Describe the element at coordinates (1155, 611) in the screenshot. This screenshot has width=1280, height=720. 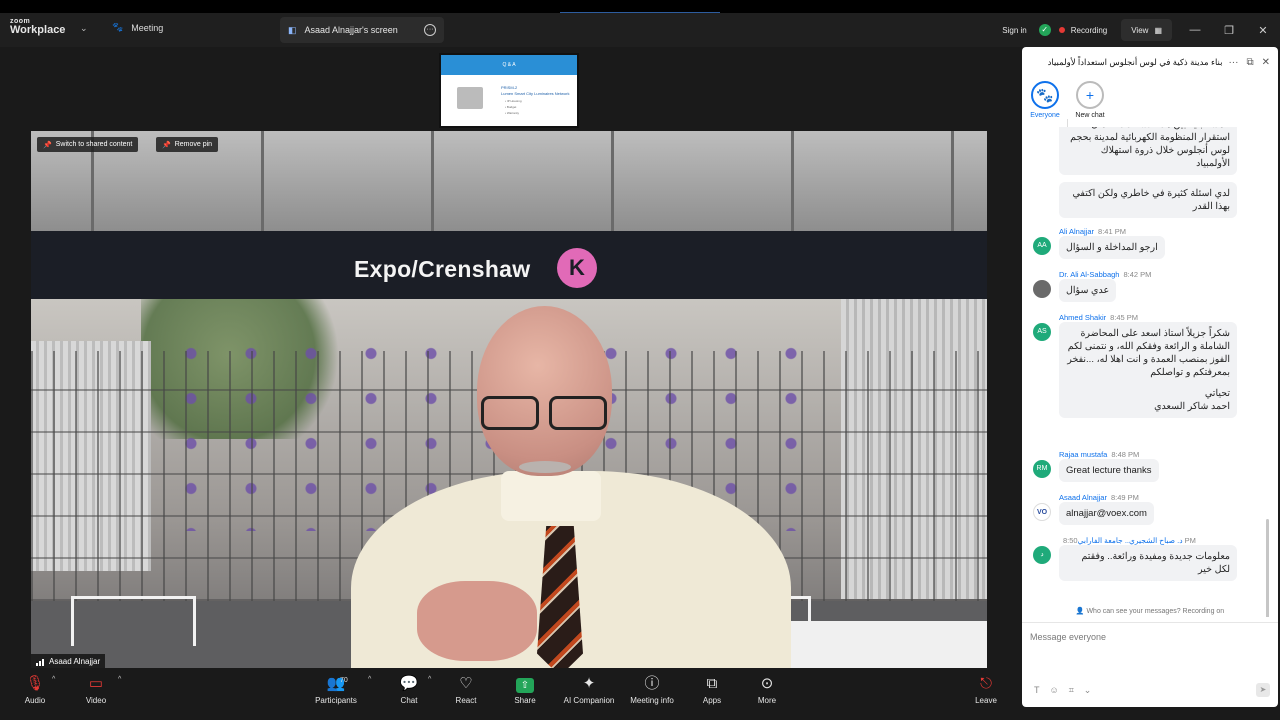
I see `privacy-text: Who can see your messages? Recording on` at that location.